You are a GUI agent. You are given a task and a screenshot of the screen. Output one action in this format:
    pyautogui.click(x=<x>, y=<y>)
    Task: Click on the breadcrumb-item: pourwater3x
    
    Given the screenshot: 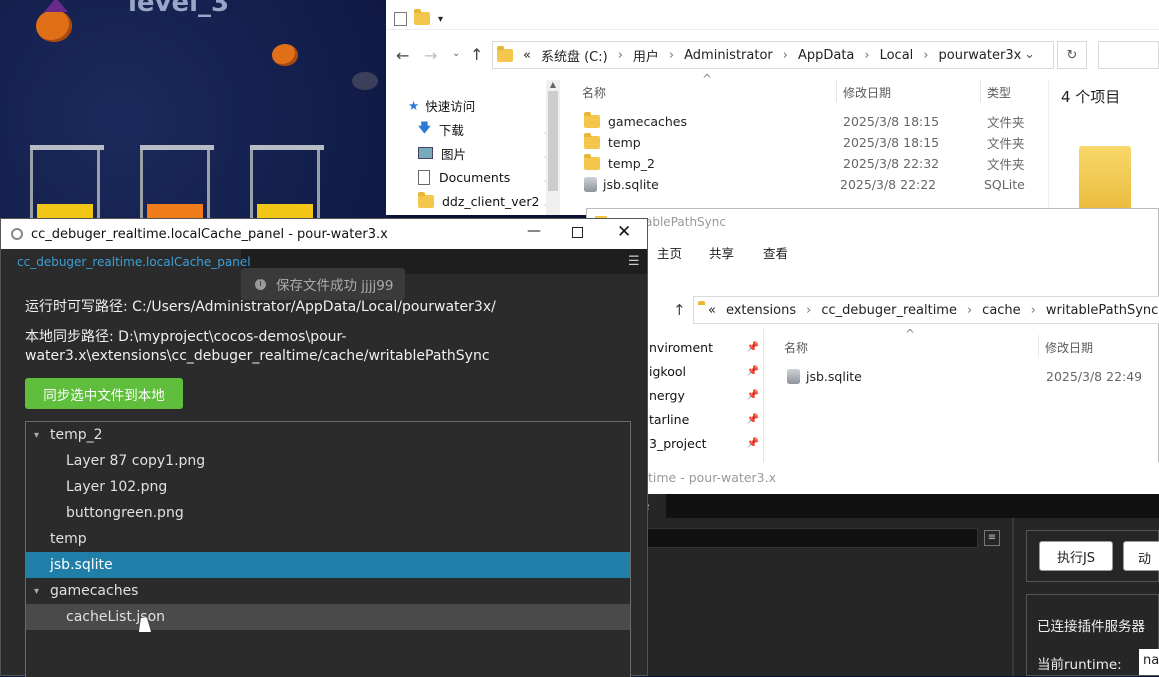 What is the action you would take?
    pyautogui.click(x=980, y=55)
    